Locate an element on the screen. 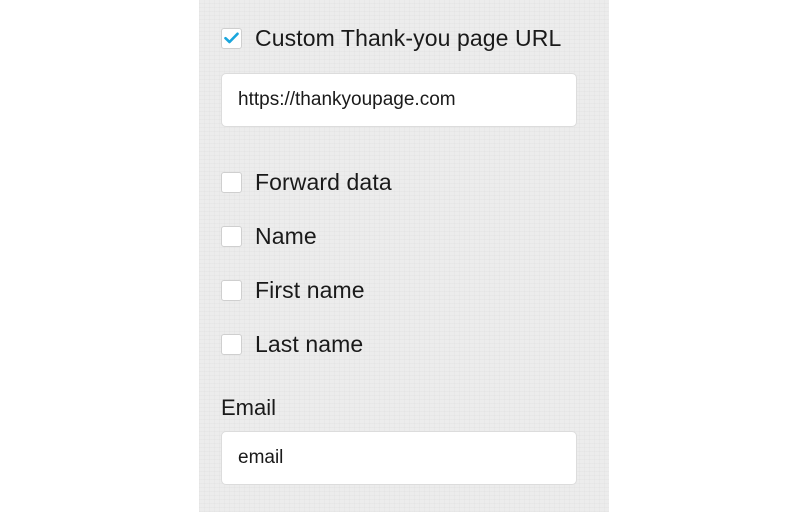 This screenshot has width=809, height=512. thankyou-url-input is located at coordinates (399, 100).